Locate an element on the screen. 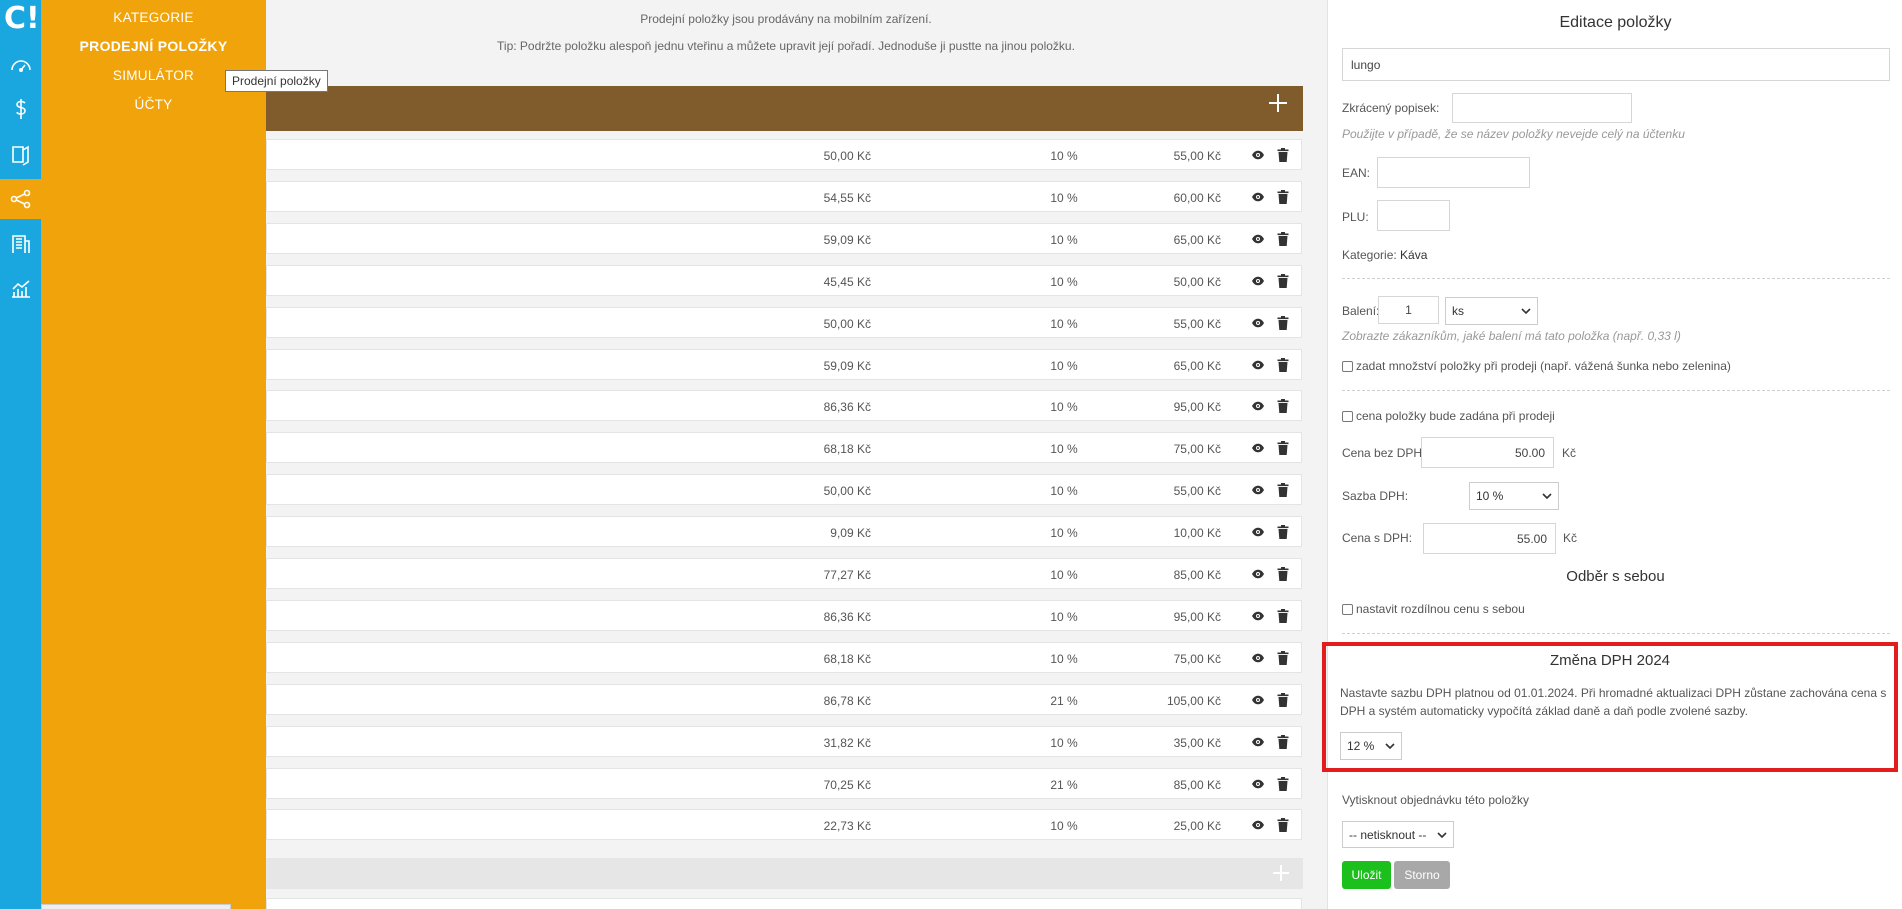 The height and width of the screenshot is (909, 1902). dollar-icon is located at coordinates (20, 109).